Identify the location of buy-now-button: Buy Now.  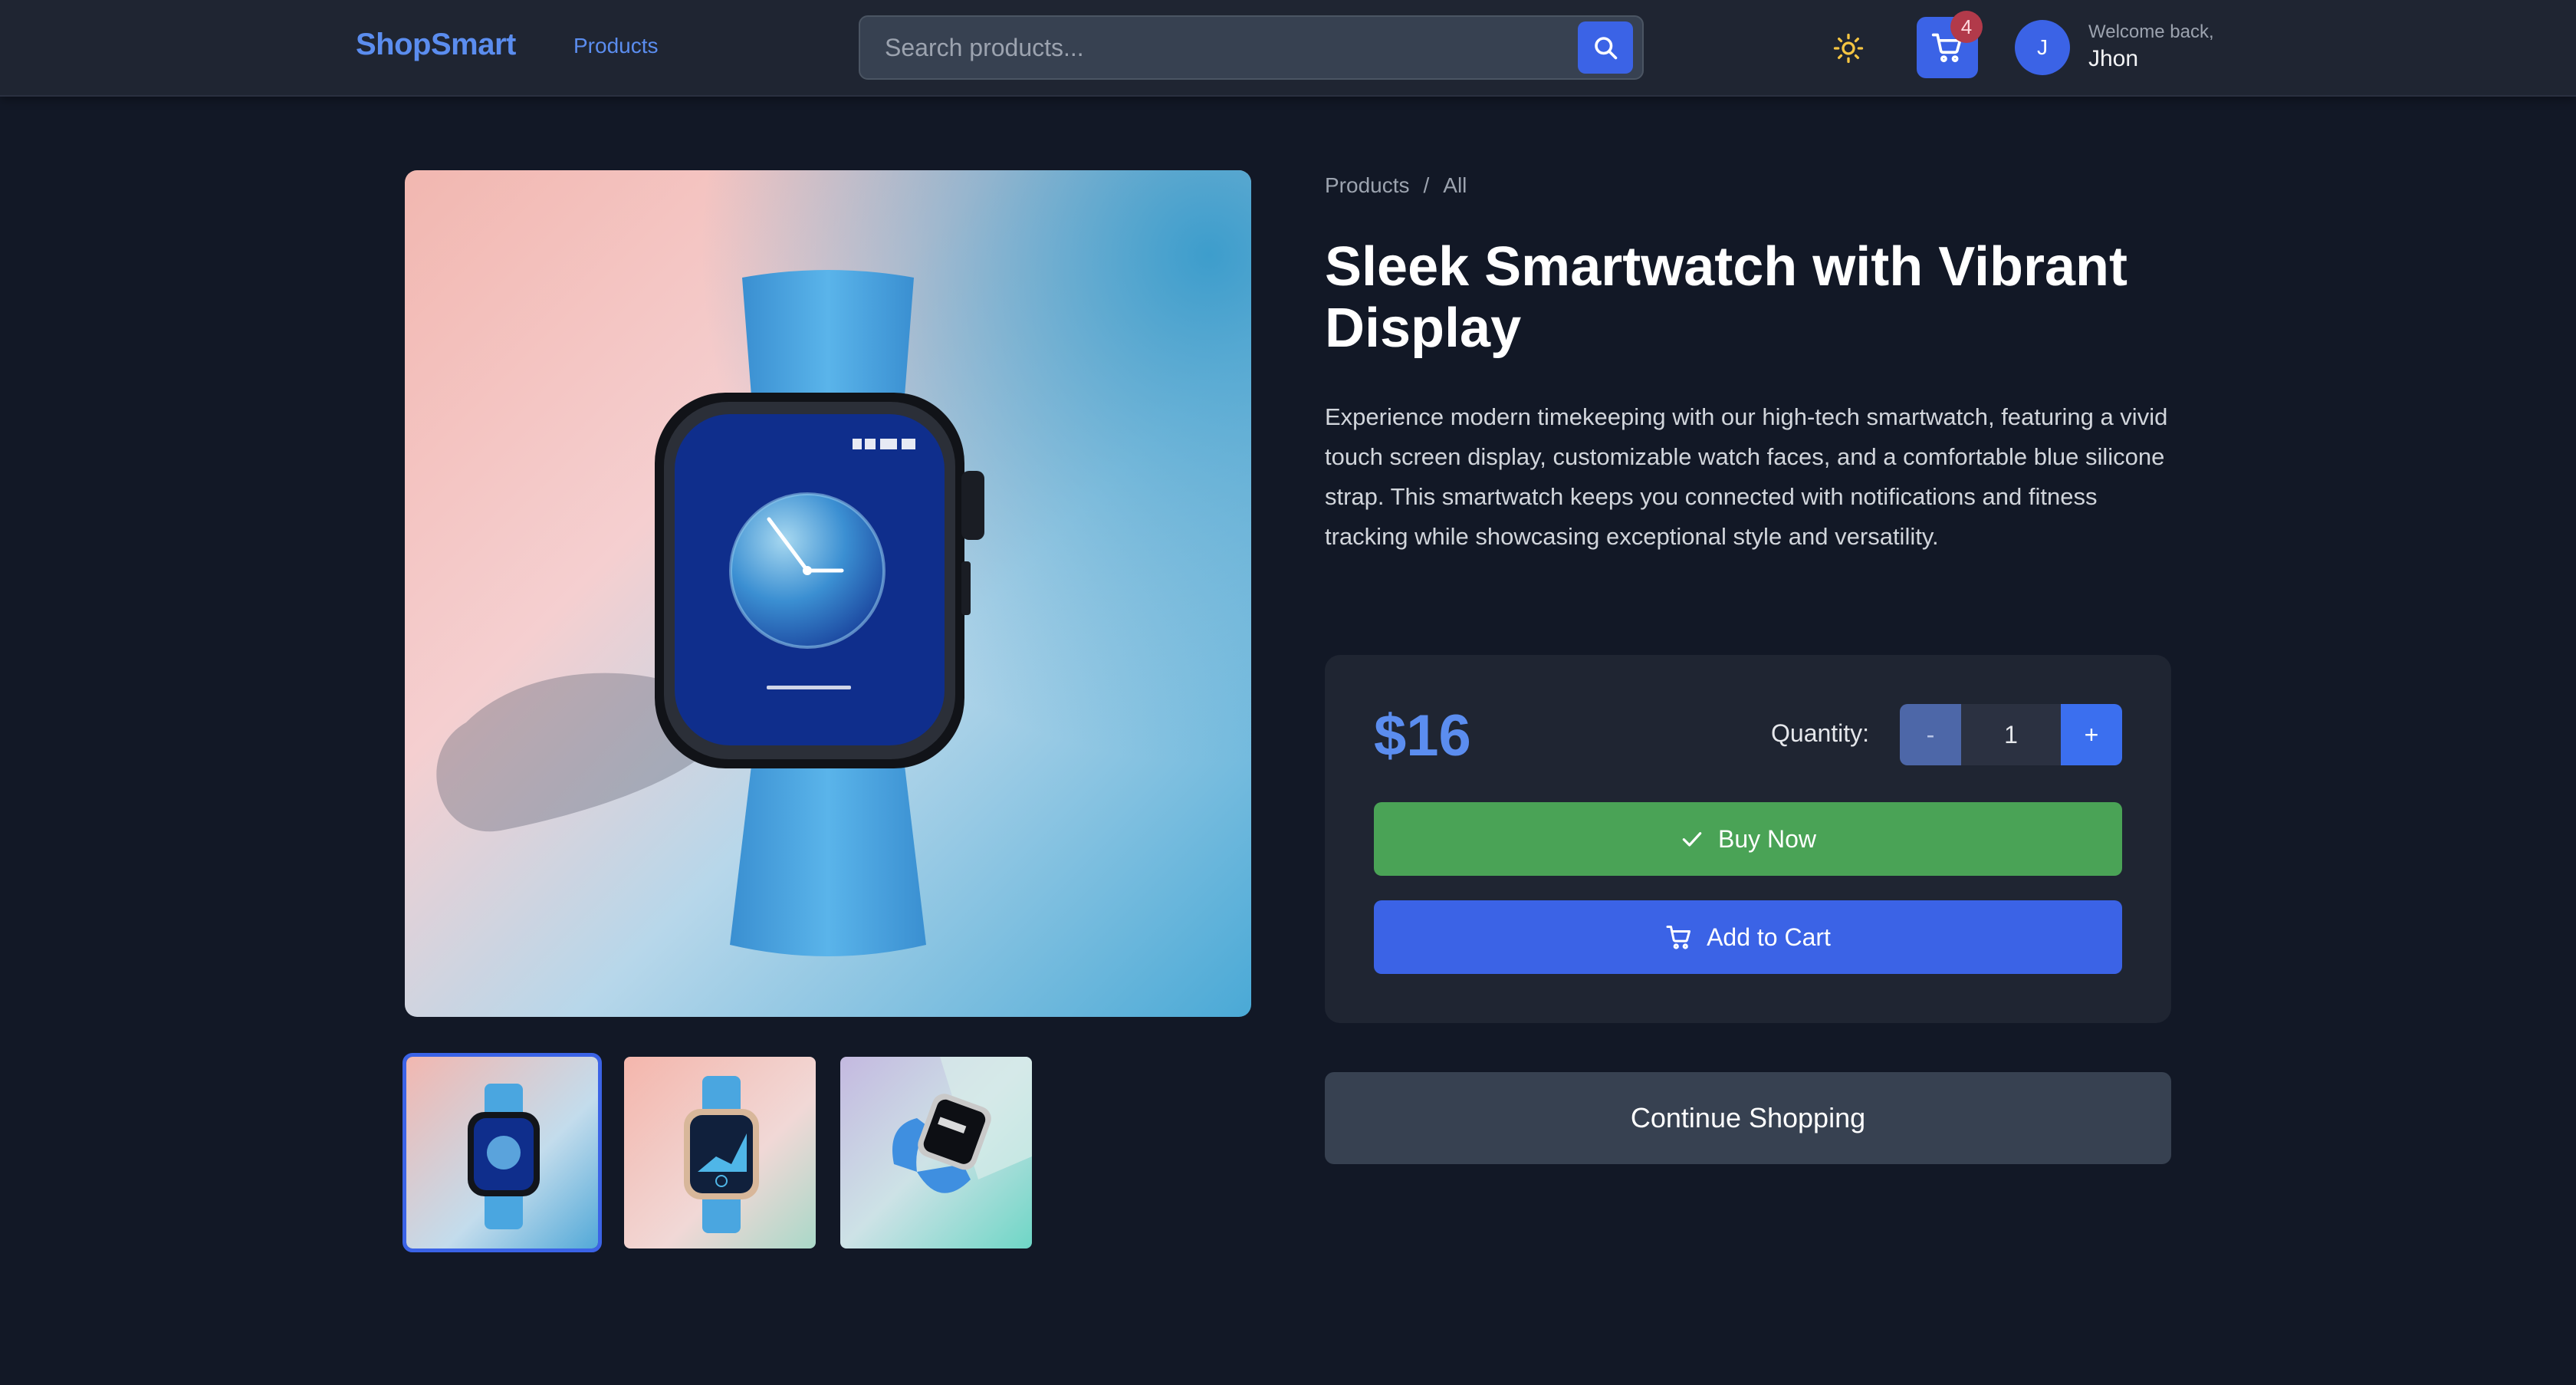
(1748, 839).